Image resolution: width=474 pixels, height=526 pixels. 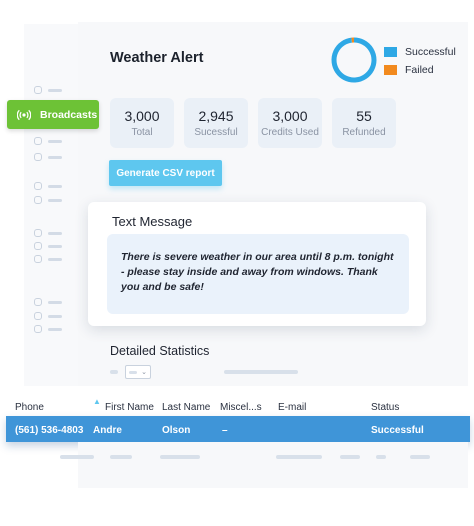 I want to click on stat-card-credits-used: 3,000 Credits Used, so click(x=290, y=123).